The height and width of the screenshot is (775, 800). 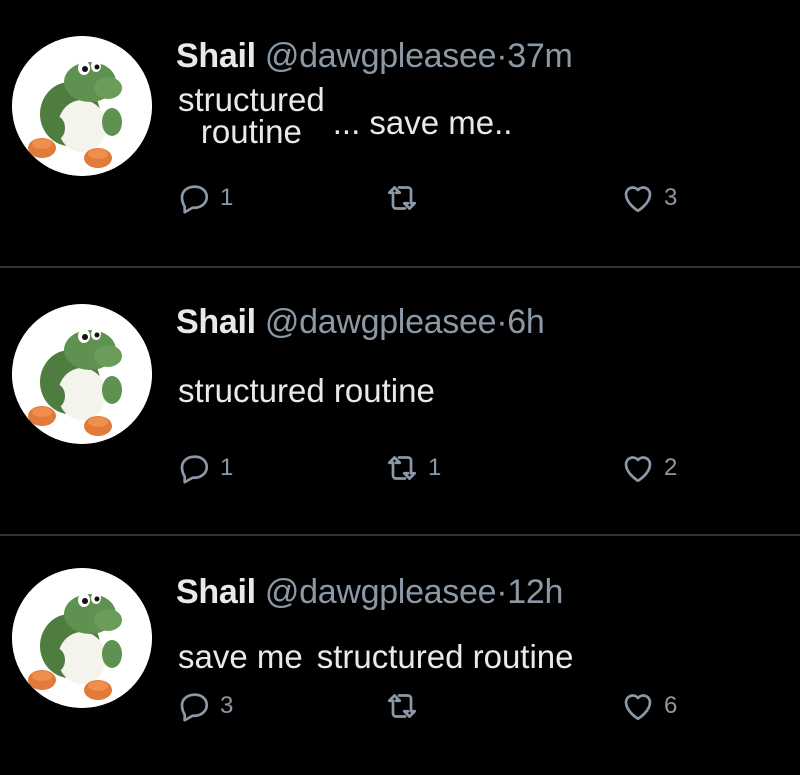 What do you see at coordinates (671, 467) in the screenshot?
I see `like-count: 2` at bounding box center [671, 467].